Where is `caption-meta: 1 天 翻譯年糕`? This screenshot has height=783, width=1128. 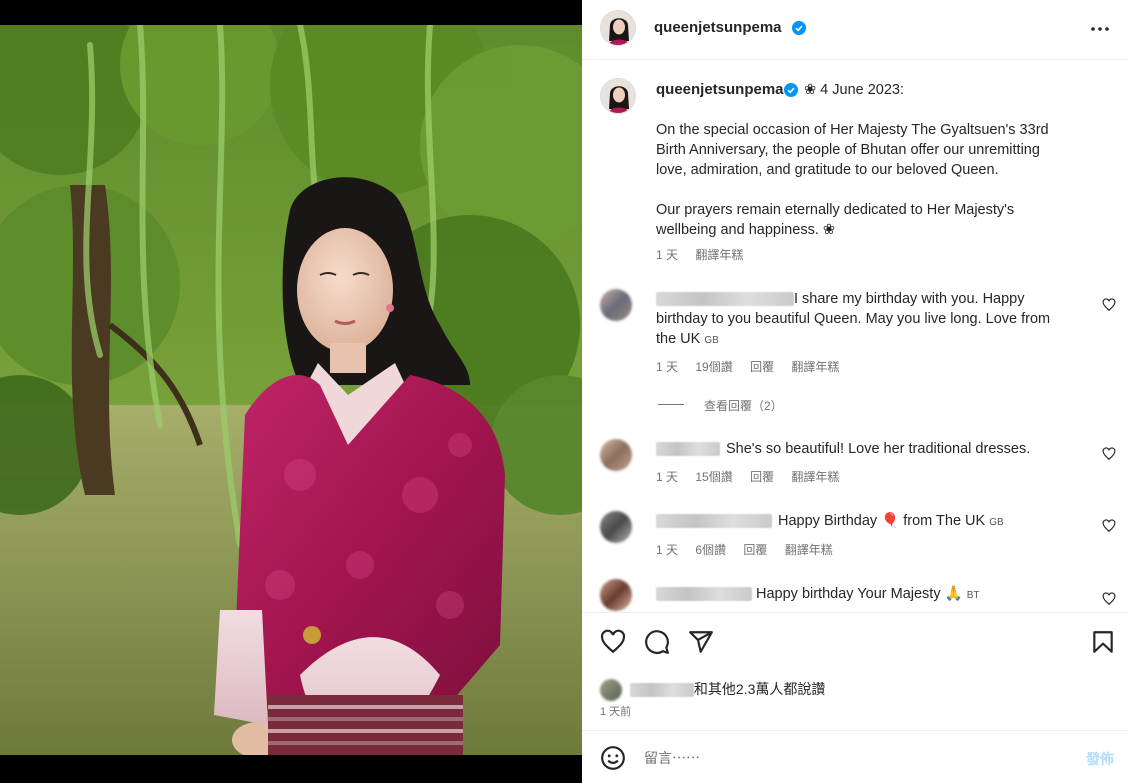
caption-meta: 1 天 翻譯年糕 is located at coordinates (706, 254).